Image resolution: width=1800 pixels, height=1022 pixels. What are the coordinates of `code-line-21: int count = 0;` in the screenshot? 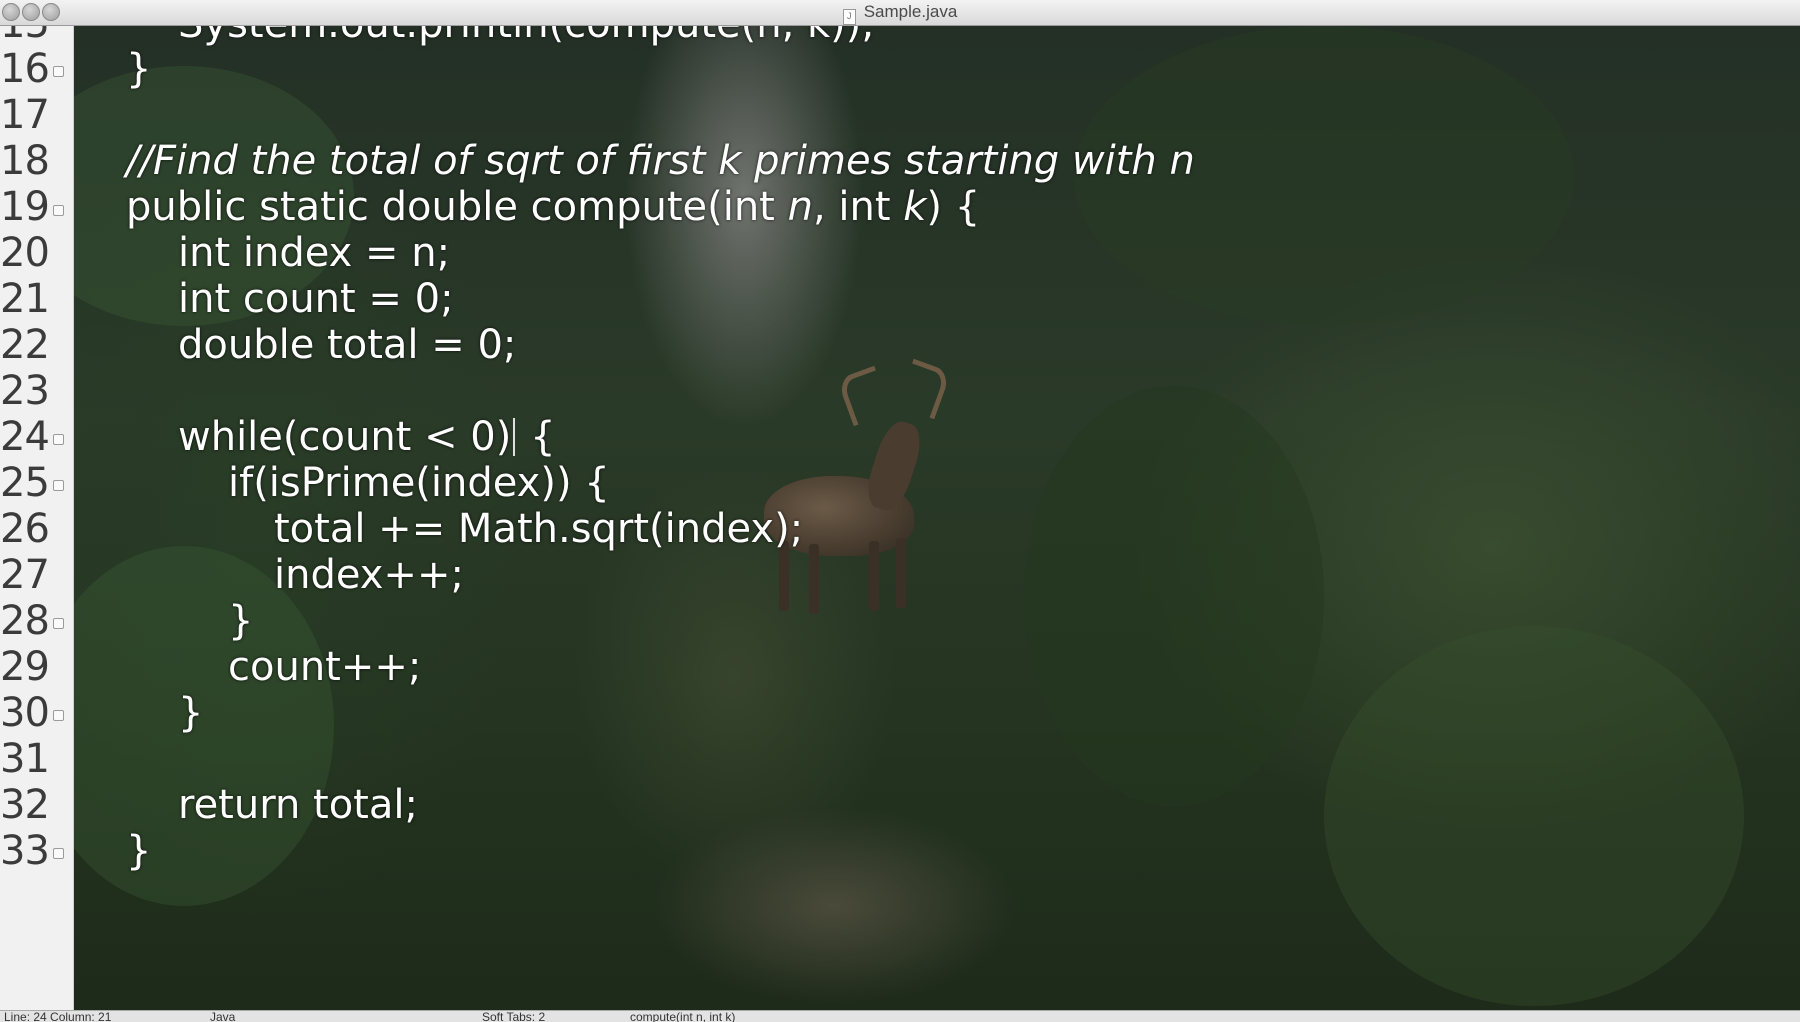 It's located at (316, 299).